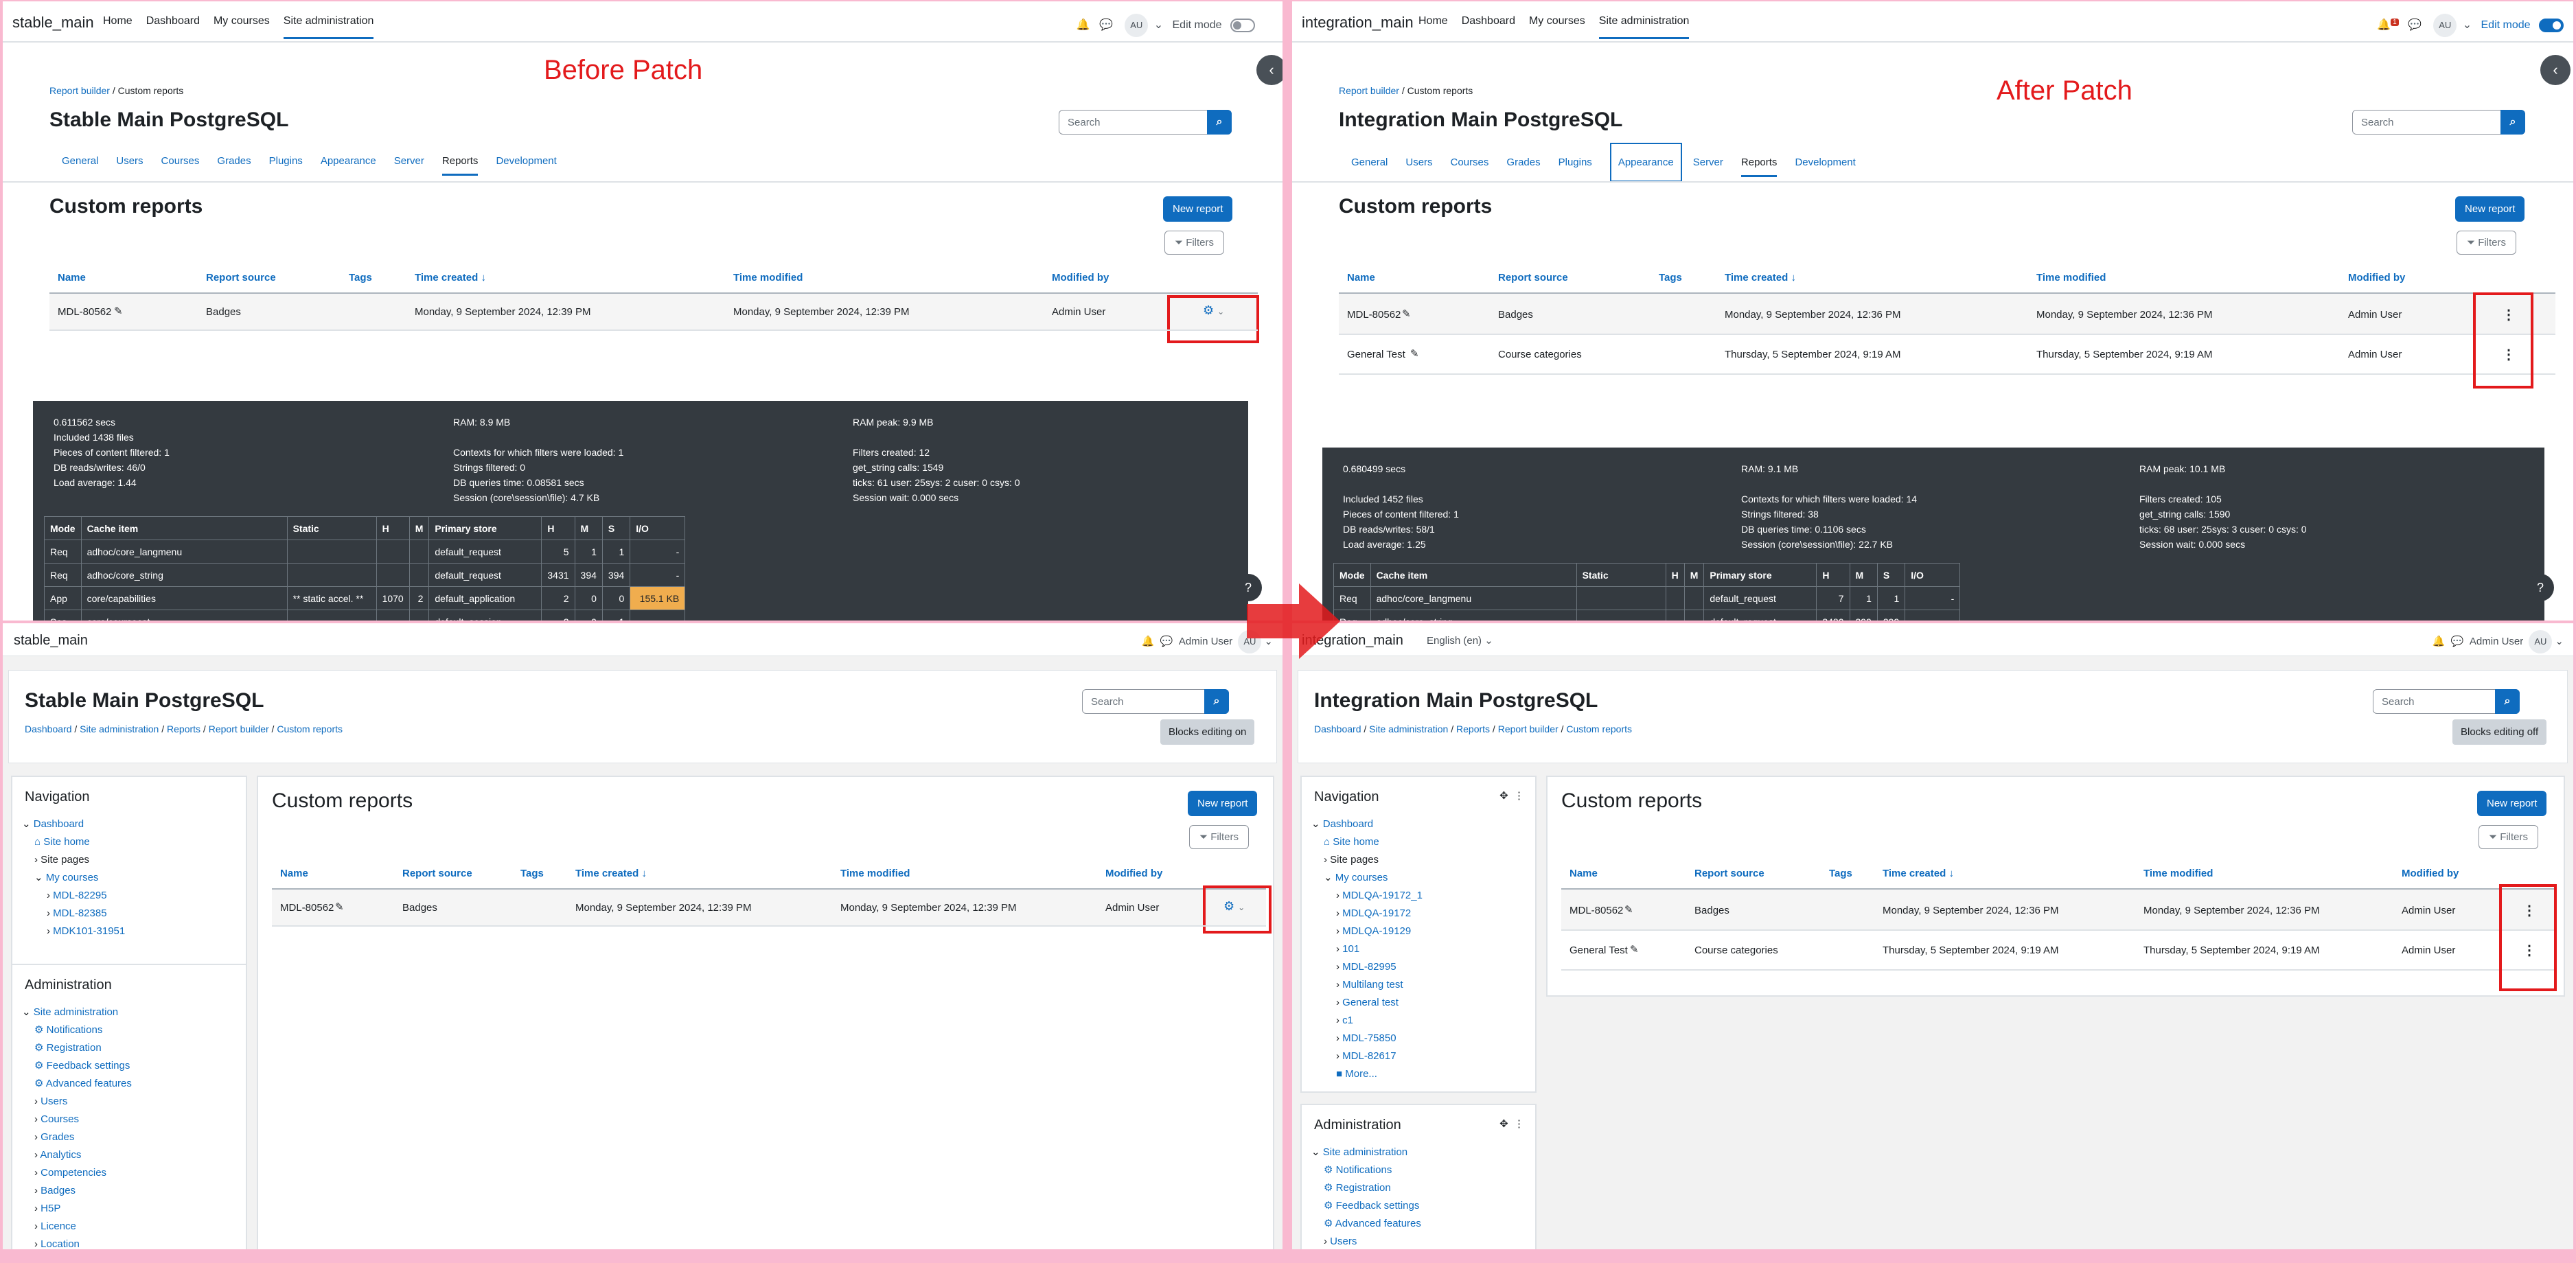 This screenshot has height=1263, width=2576. I want to click on nav-item: MDLQA-19129, so click(1376, 931).